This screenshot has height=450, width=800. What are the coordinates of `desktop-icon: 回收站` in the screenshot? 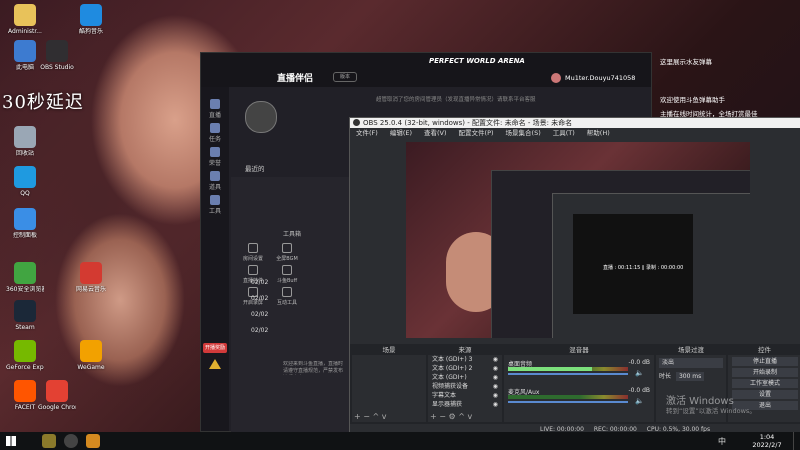 It's located at (25, 141).